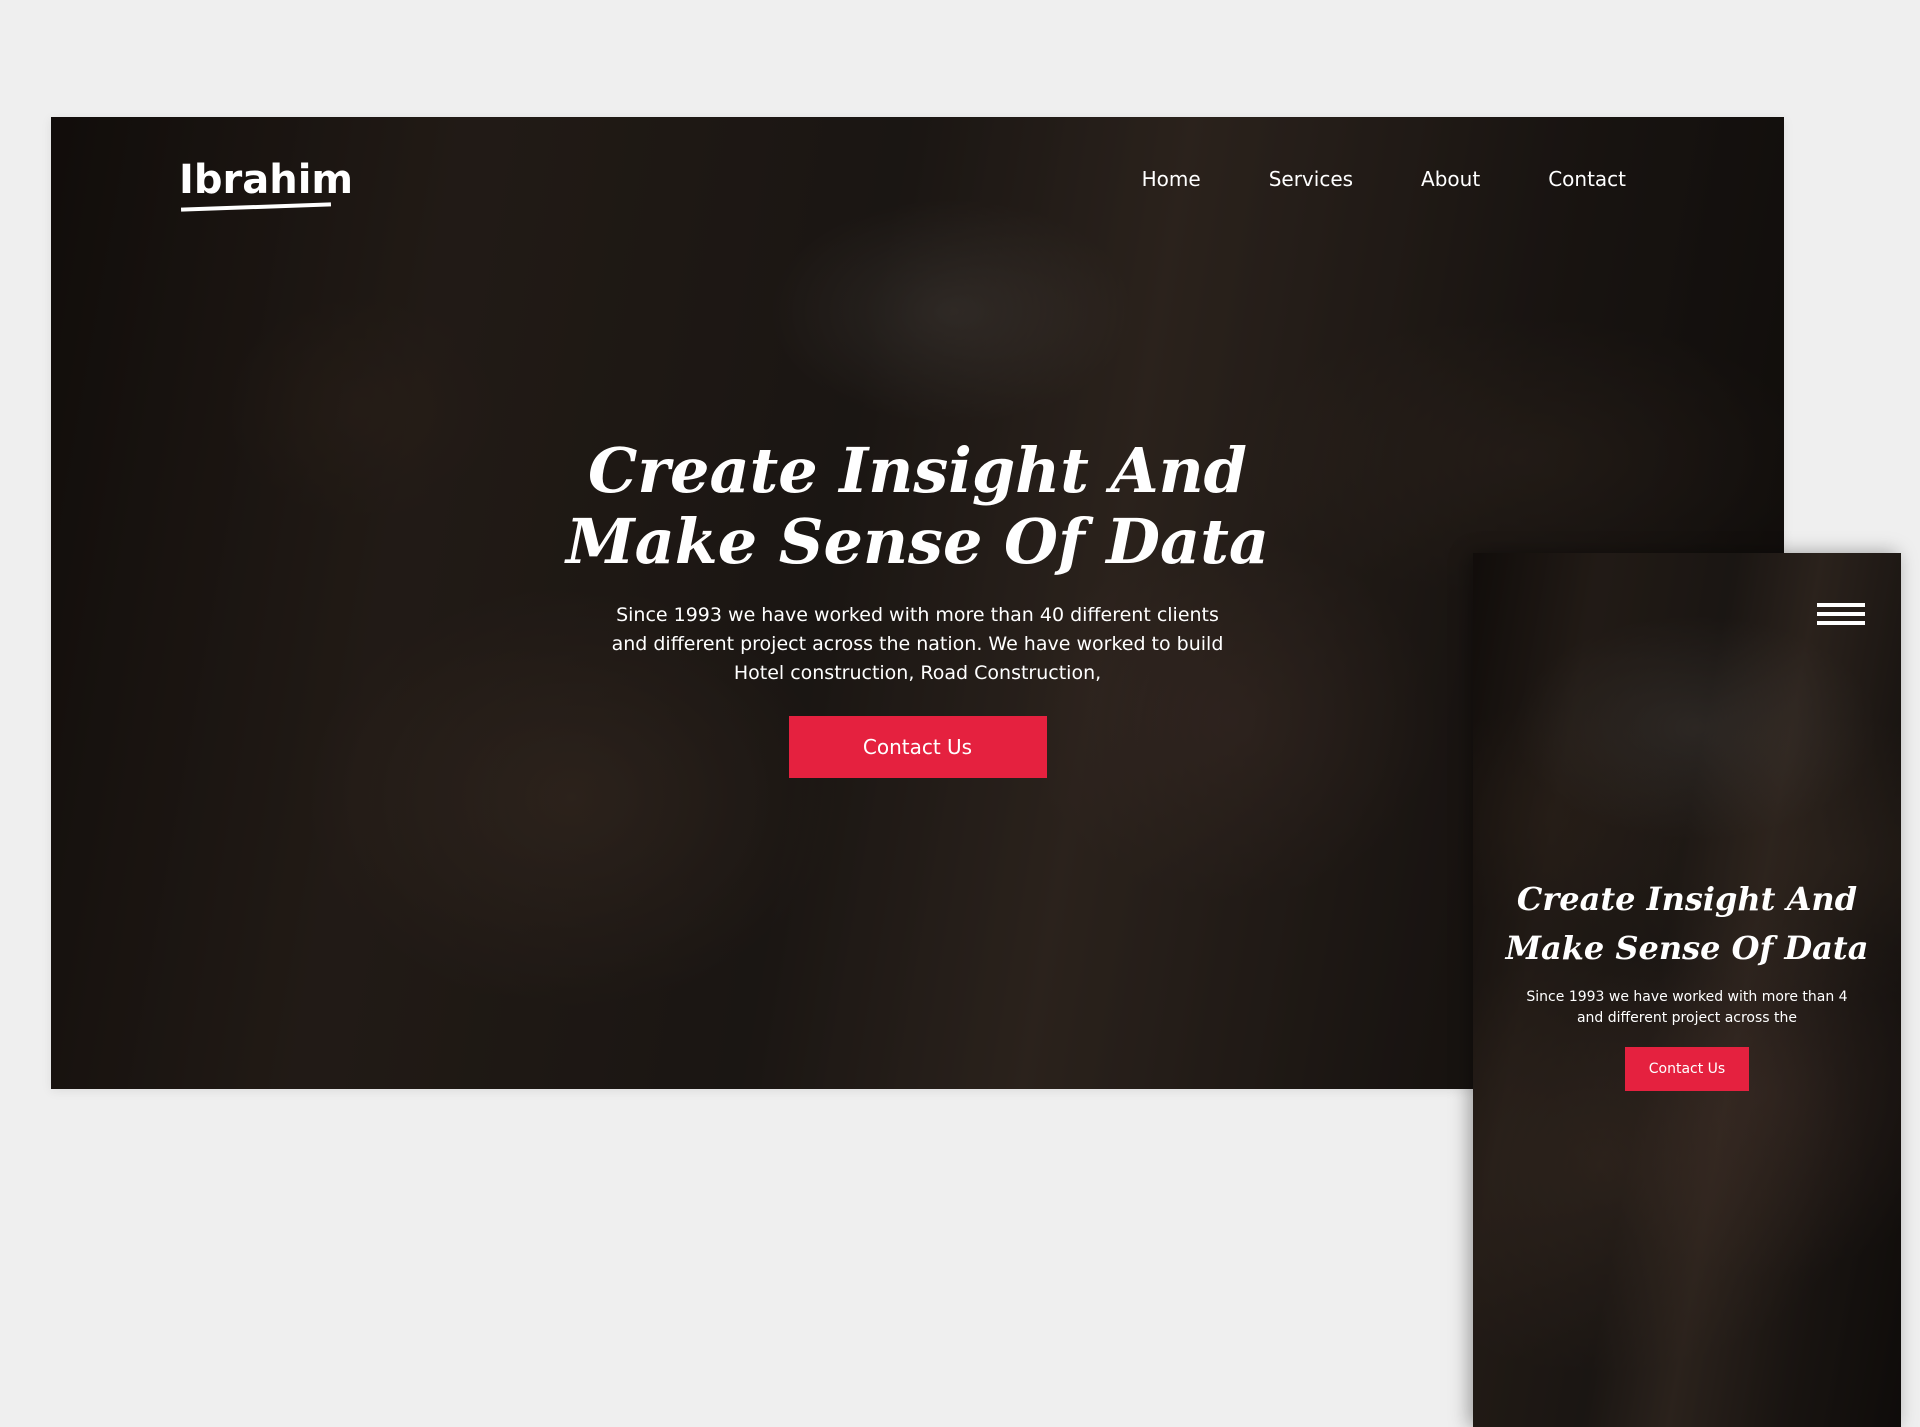 This screenshot has height=1427, width=1920. I want to click on mobile-hero-title-line2: Make Sense Of Data, so click(1687, 948).